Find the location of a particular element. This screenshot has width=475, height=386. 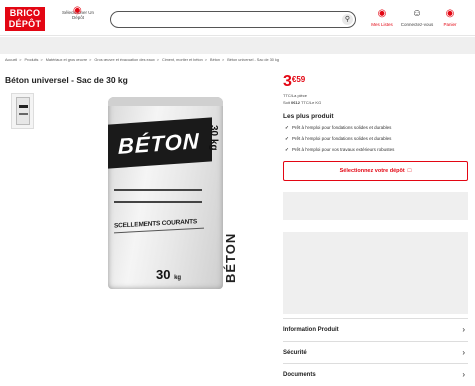

price-unit: TTC/La pièce is located at coordinates (295, 95).